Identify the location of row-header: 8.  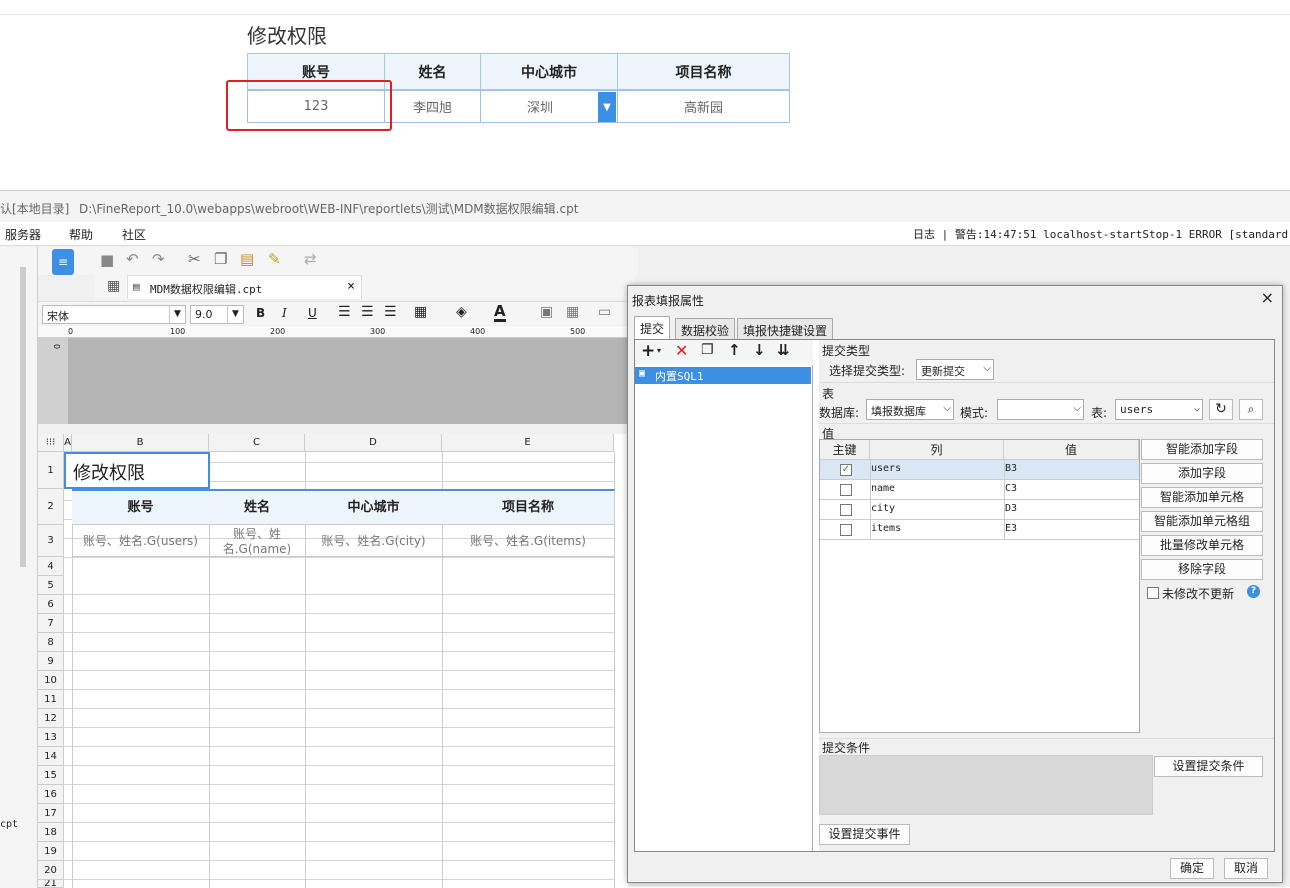
(51, 642).